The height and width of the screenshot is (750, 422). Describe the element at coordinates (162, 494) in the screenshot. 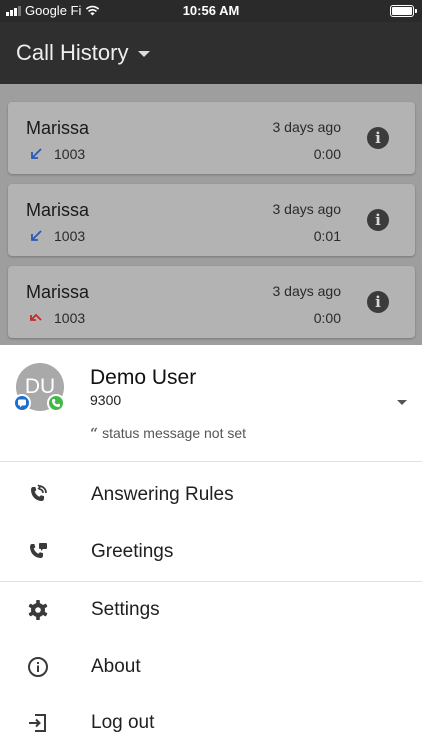

I see `menu-label: Answering Rules` at that location.